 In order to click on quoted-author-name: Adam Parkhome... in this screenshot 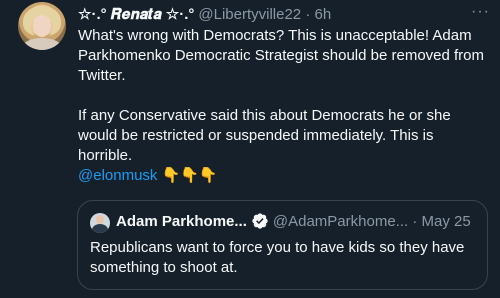, I will do `click(181, 221)`.